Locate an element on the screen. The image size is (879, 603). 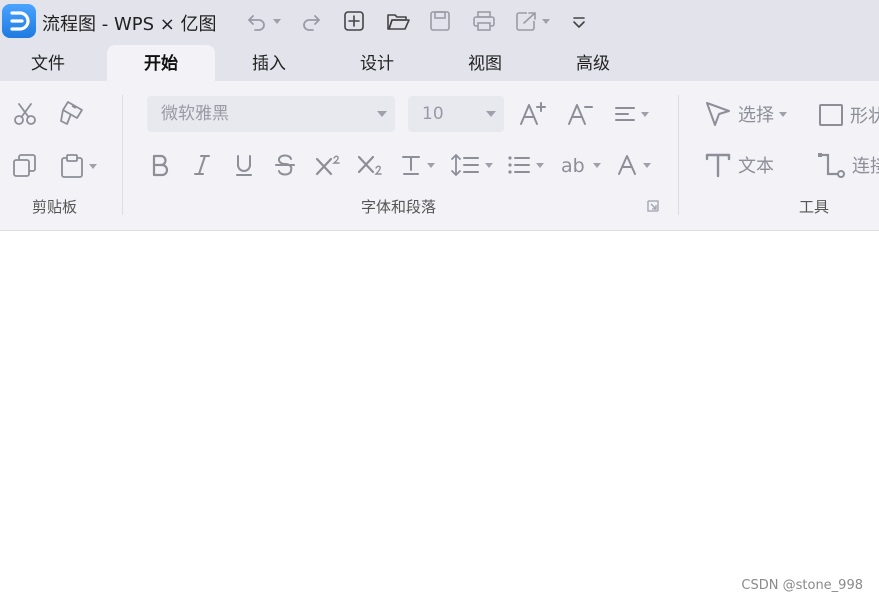
wps-edraw-logo-icon is located at coordinates (19, 21).